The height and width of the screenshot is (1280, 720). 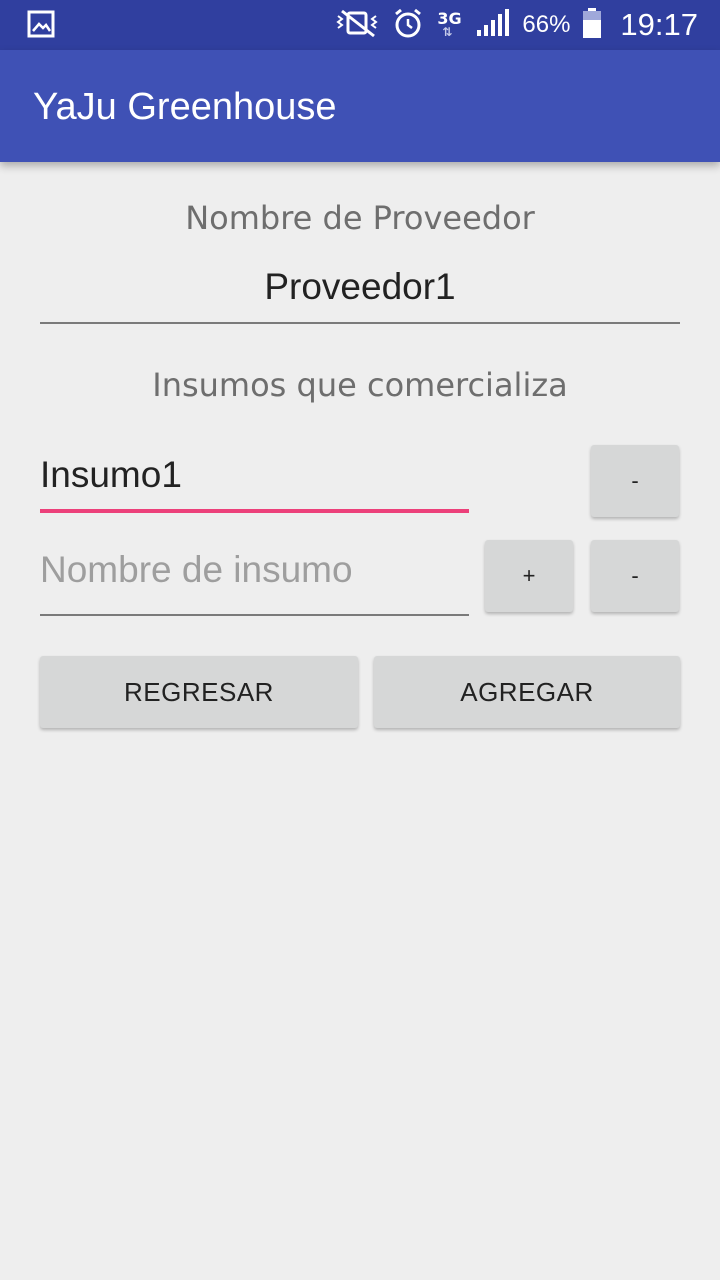 What do you see at coordinates (360, 323) in the screenshot?
I see `provider-name-underline` at bounding box center [360, 323].